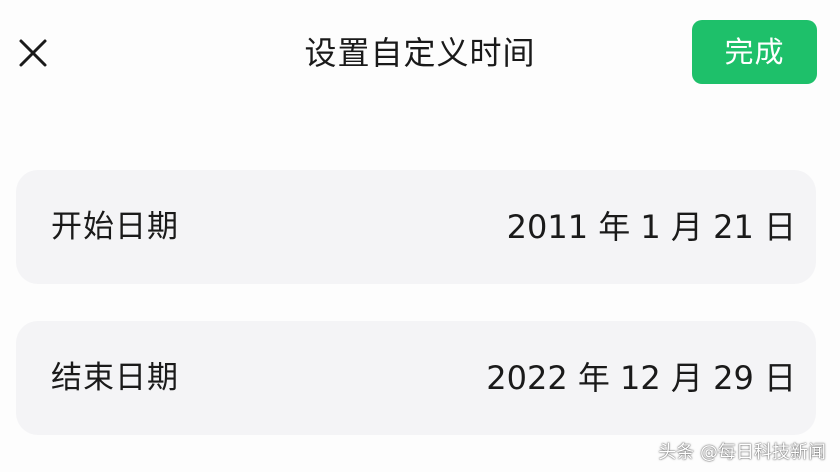 Image resolution: width=840 pixels, height=472 pixels. I want to click on done-button: 完成, so click(754, 52).